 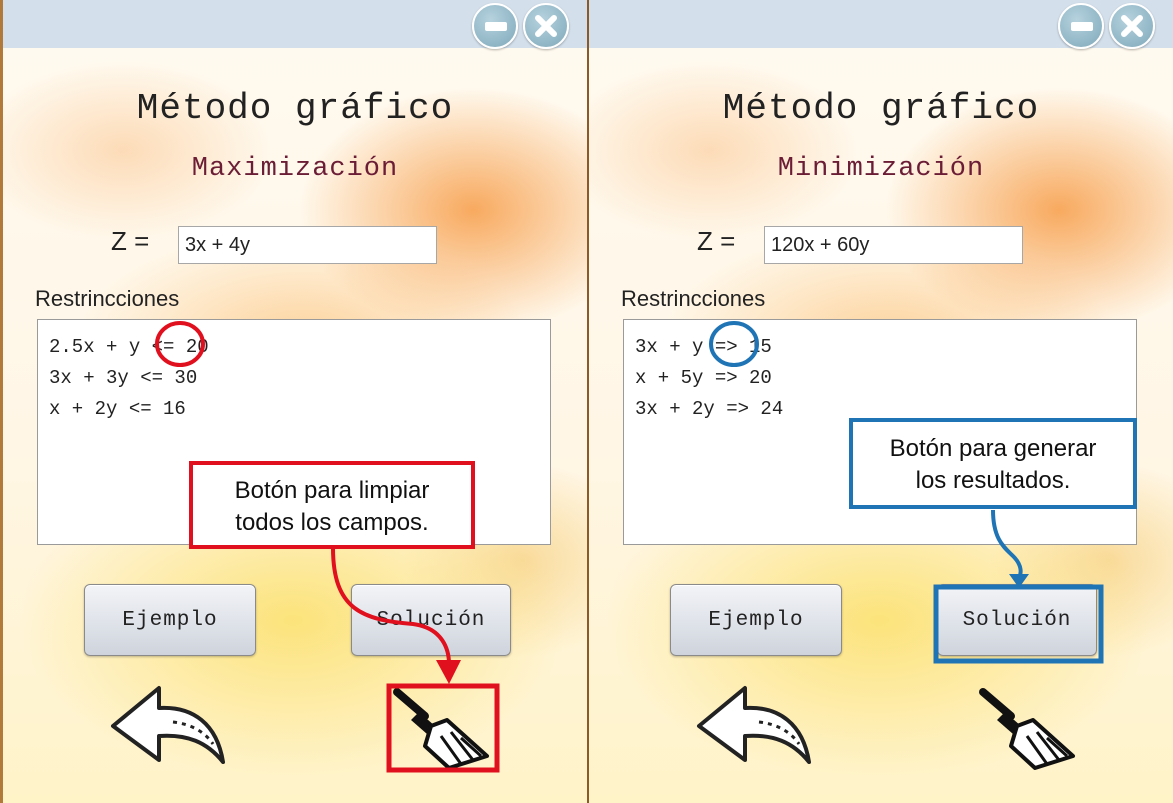 I want to click on callout-text: todos los campos., so click(x=332, y=522).